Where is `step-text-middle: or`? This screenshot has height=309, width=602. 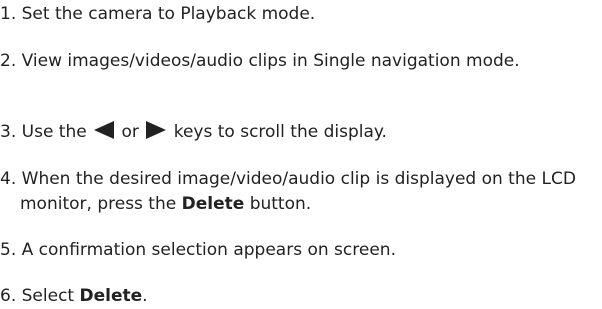
step-text-middle: or is located at coordinates (130, 132).